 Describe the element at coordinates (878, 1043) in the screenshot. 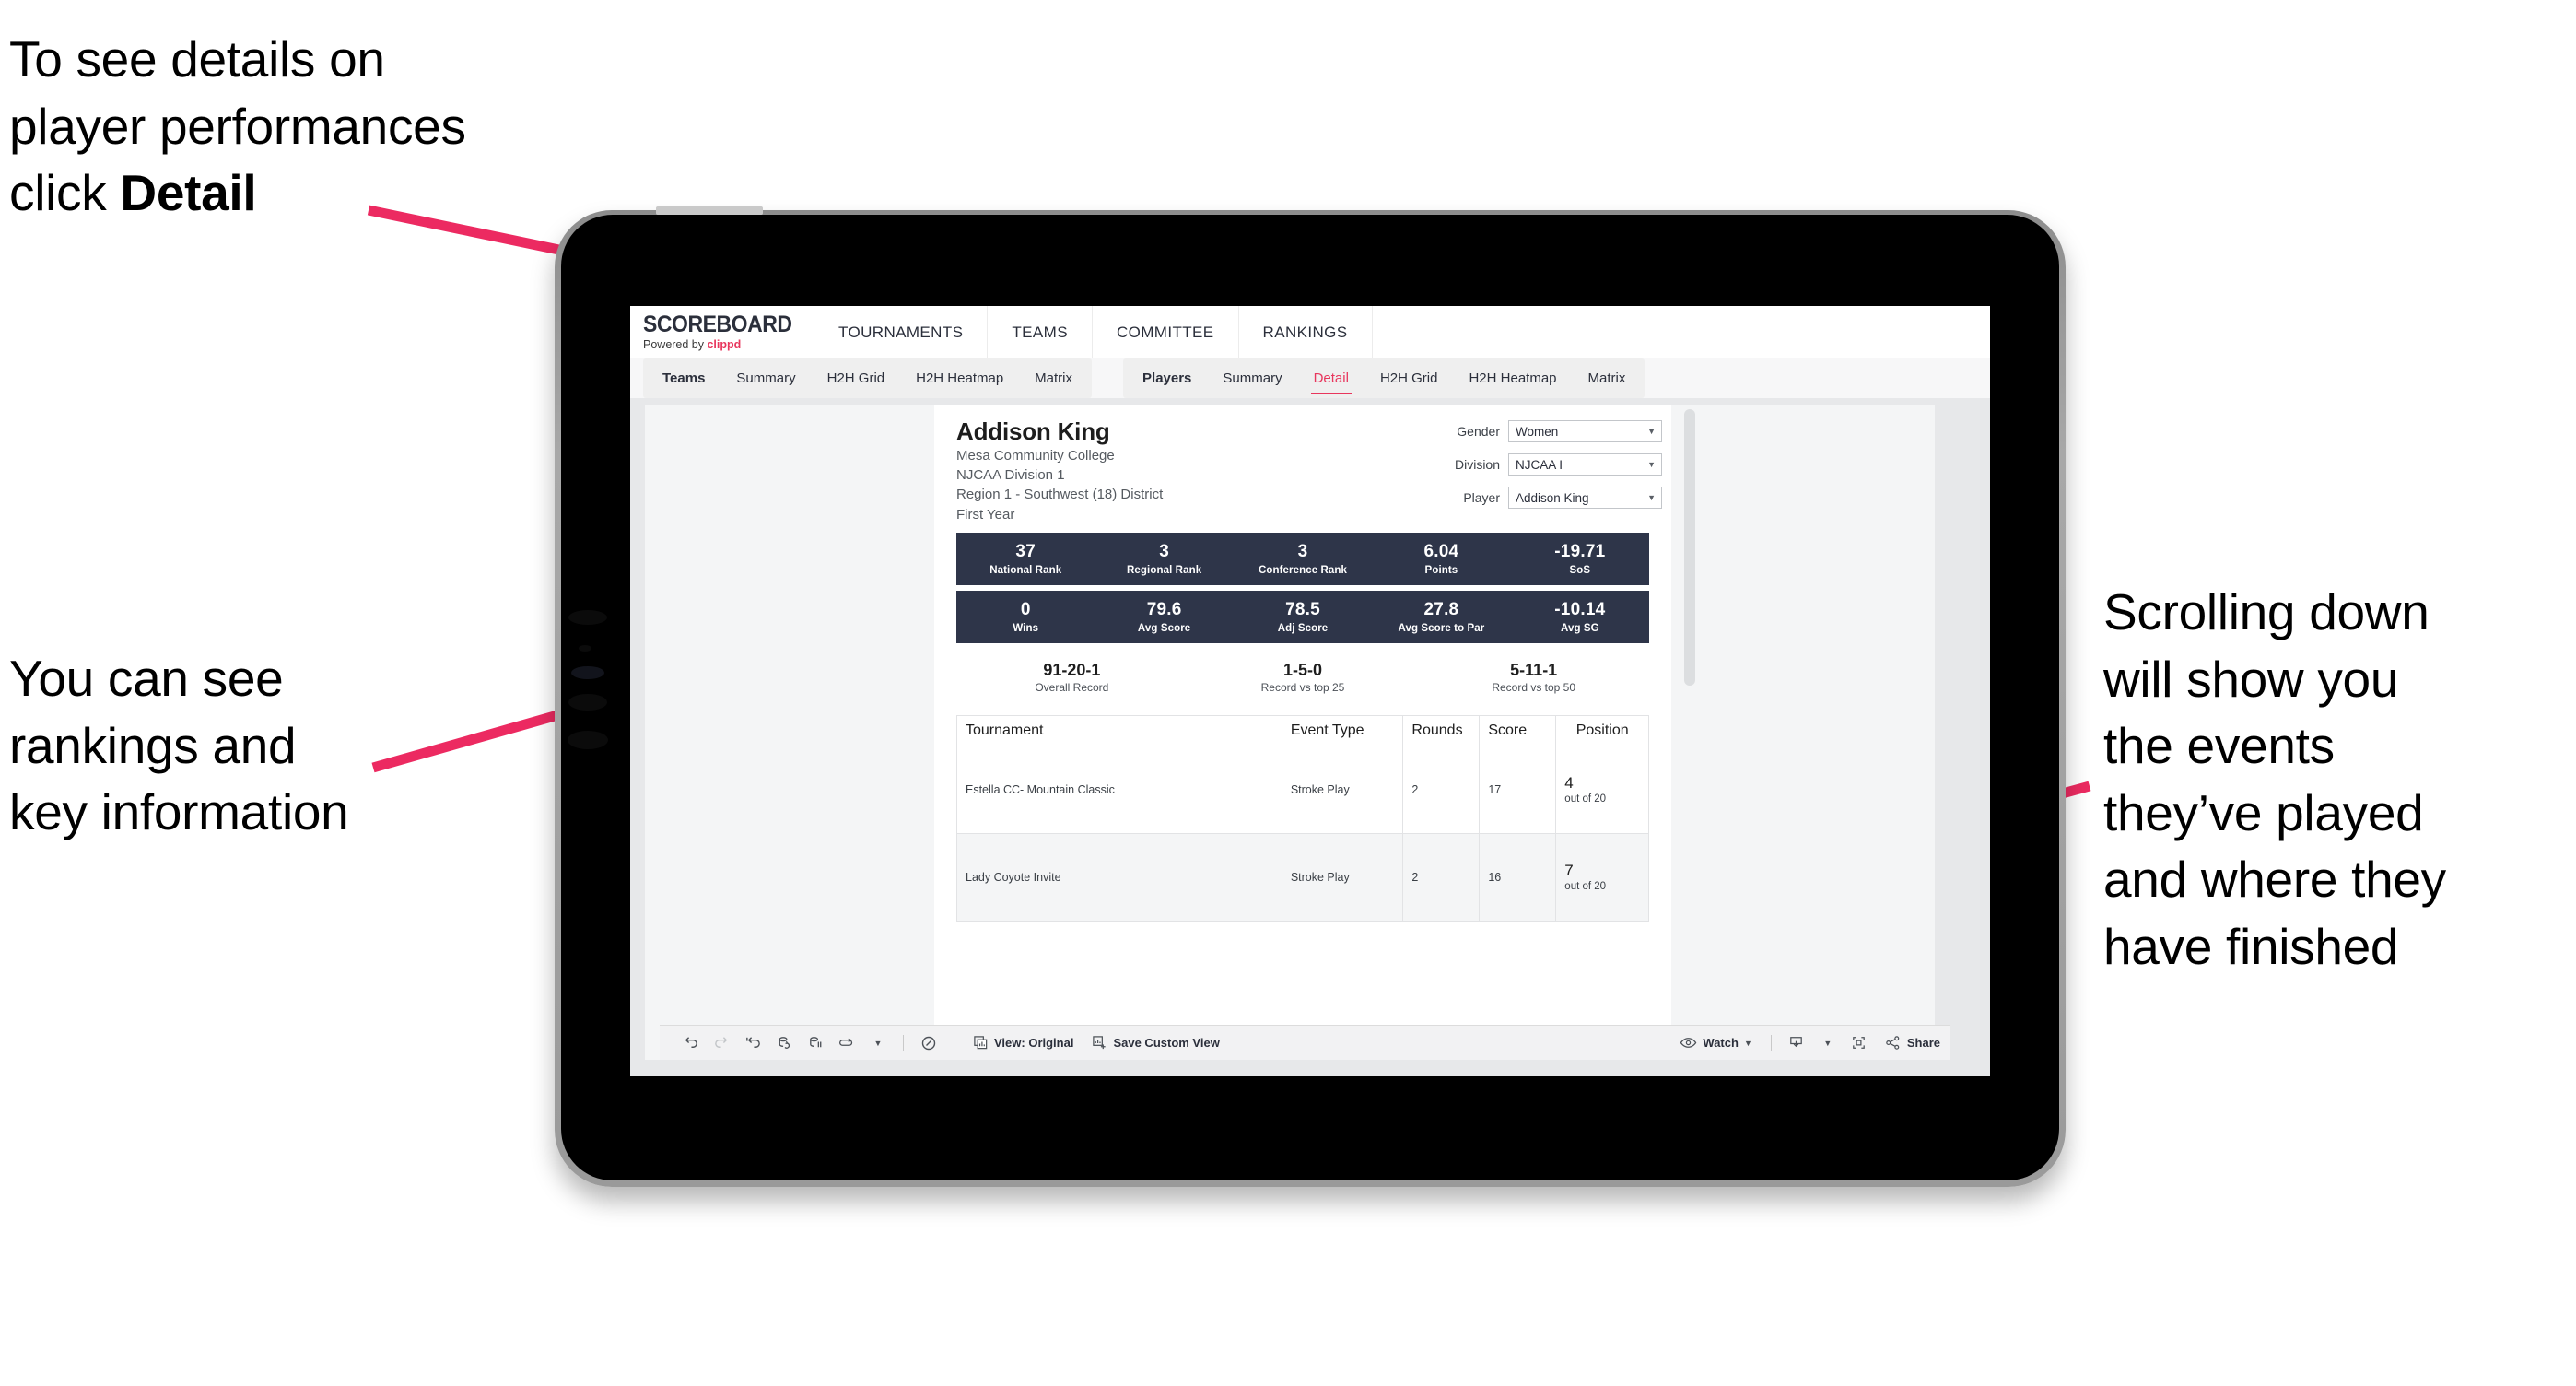

I see `loop-dropdown-caret-icon: ▼` at that location.